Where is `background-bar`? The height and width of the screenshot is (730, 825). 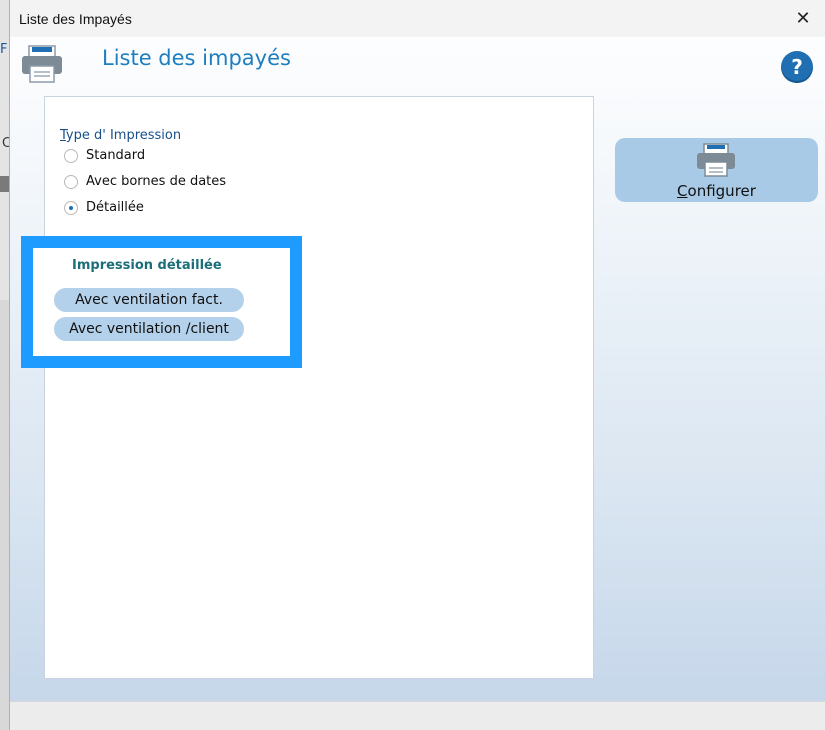
background-bar is located at coordinates (4, 184).